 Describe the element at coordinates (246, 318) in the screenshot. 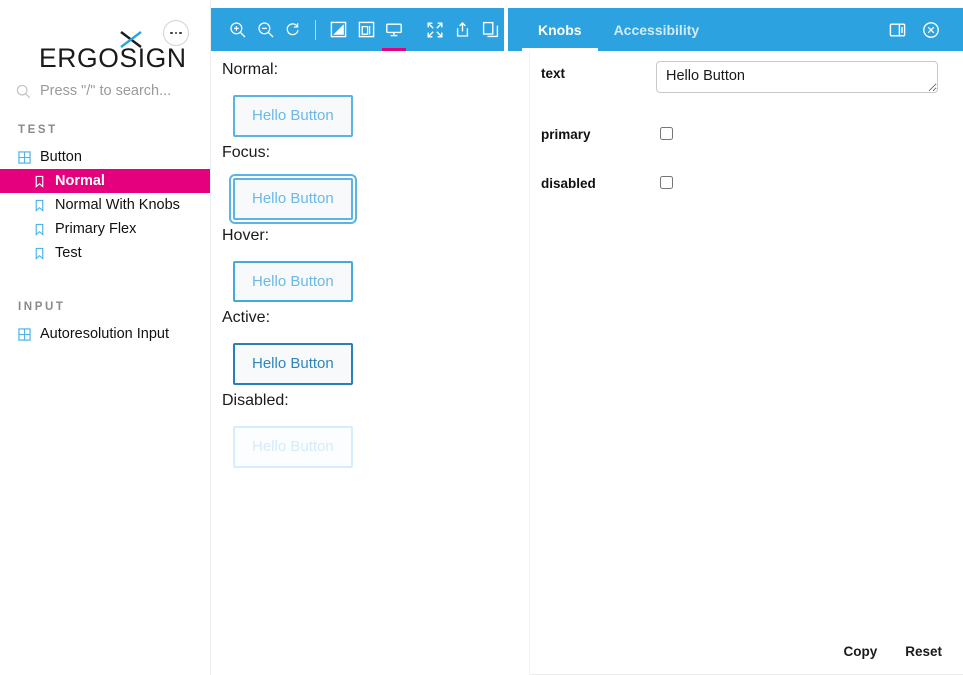

I see `state-label: Active:` at that location.